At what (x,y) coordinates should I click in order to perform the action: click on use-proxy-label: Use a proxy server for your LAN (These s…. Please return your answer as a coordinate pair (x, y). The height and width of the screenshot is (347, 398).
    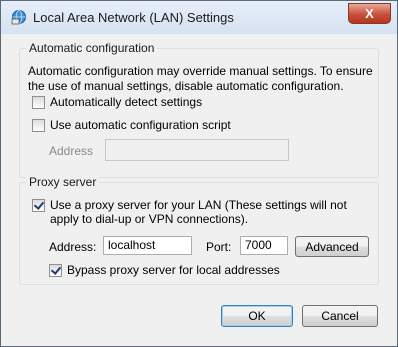
    Looking at the image, I should click on (198, 212).